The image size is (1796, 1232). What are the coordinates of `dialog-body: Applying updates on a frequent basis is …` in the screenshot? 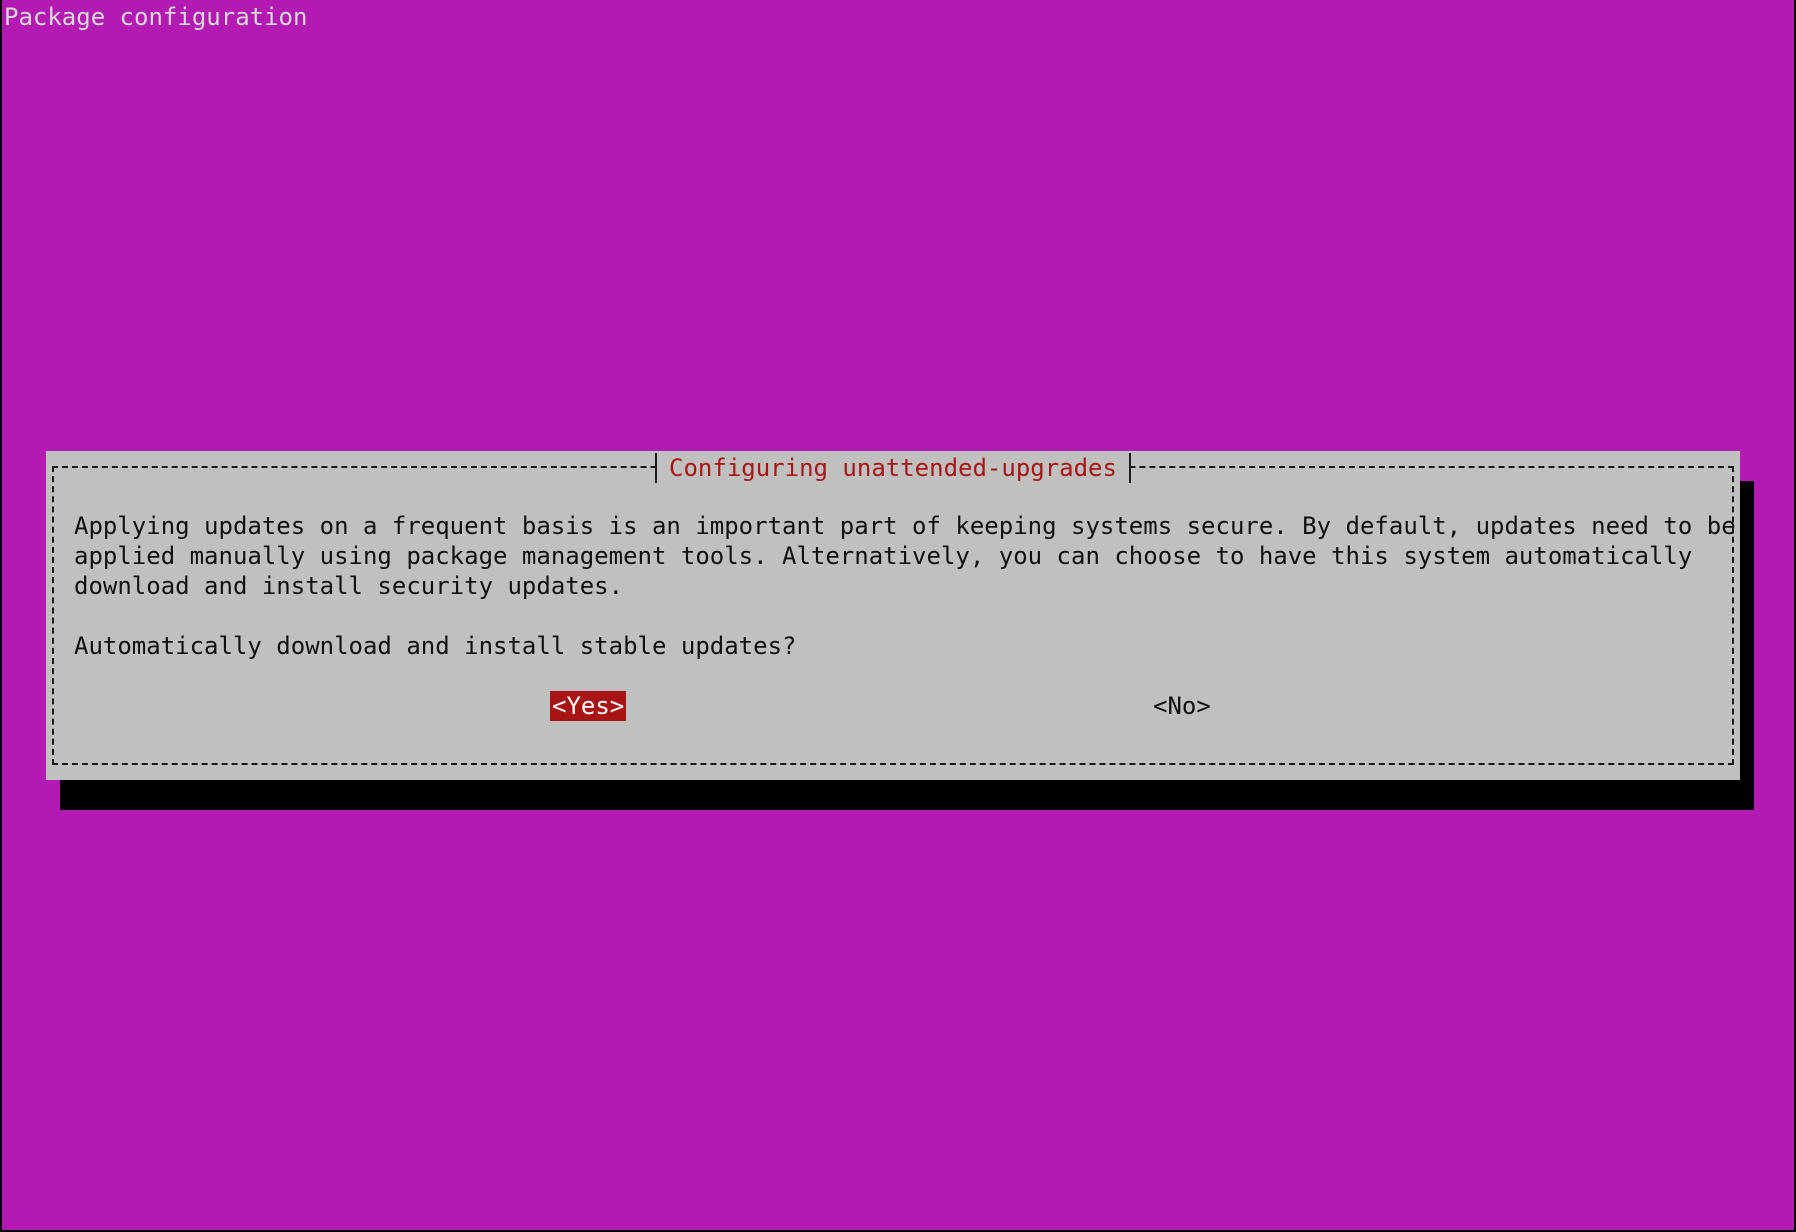 It's located at (905, 586).